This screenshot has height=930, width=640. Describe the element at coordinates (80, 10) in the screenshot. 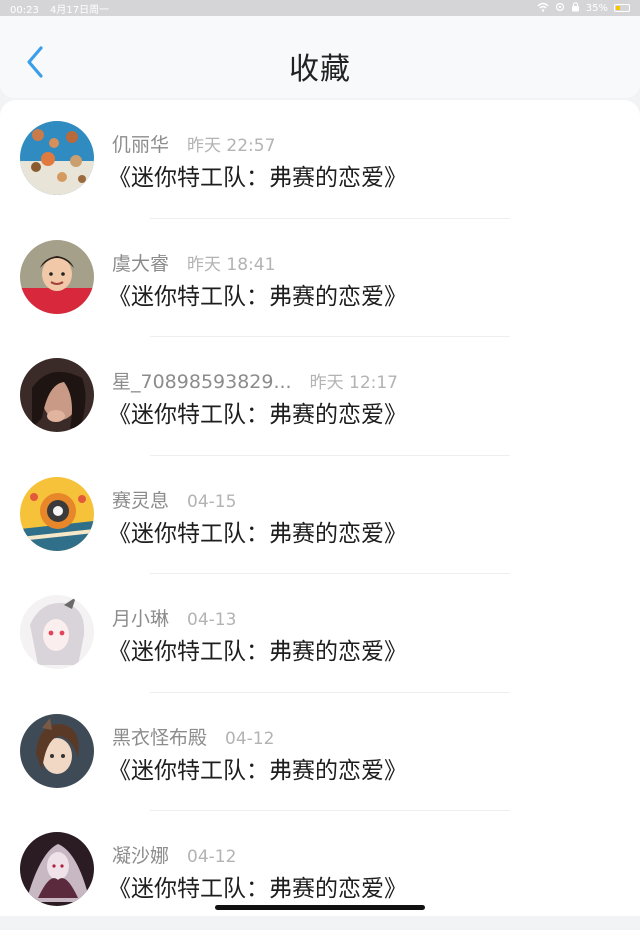

I see `status-date: 4月17日周一` at that location.